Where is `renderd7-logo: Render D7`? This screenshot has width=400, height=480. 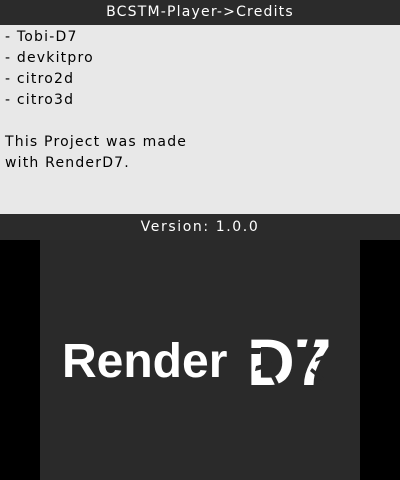
renderd7-logo: Render D7 is located at coordinates (196, 362).